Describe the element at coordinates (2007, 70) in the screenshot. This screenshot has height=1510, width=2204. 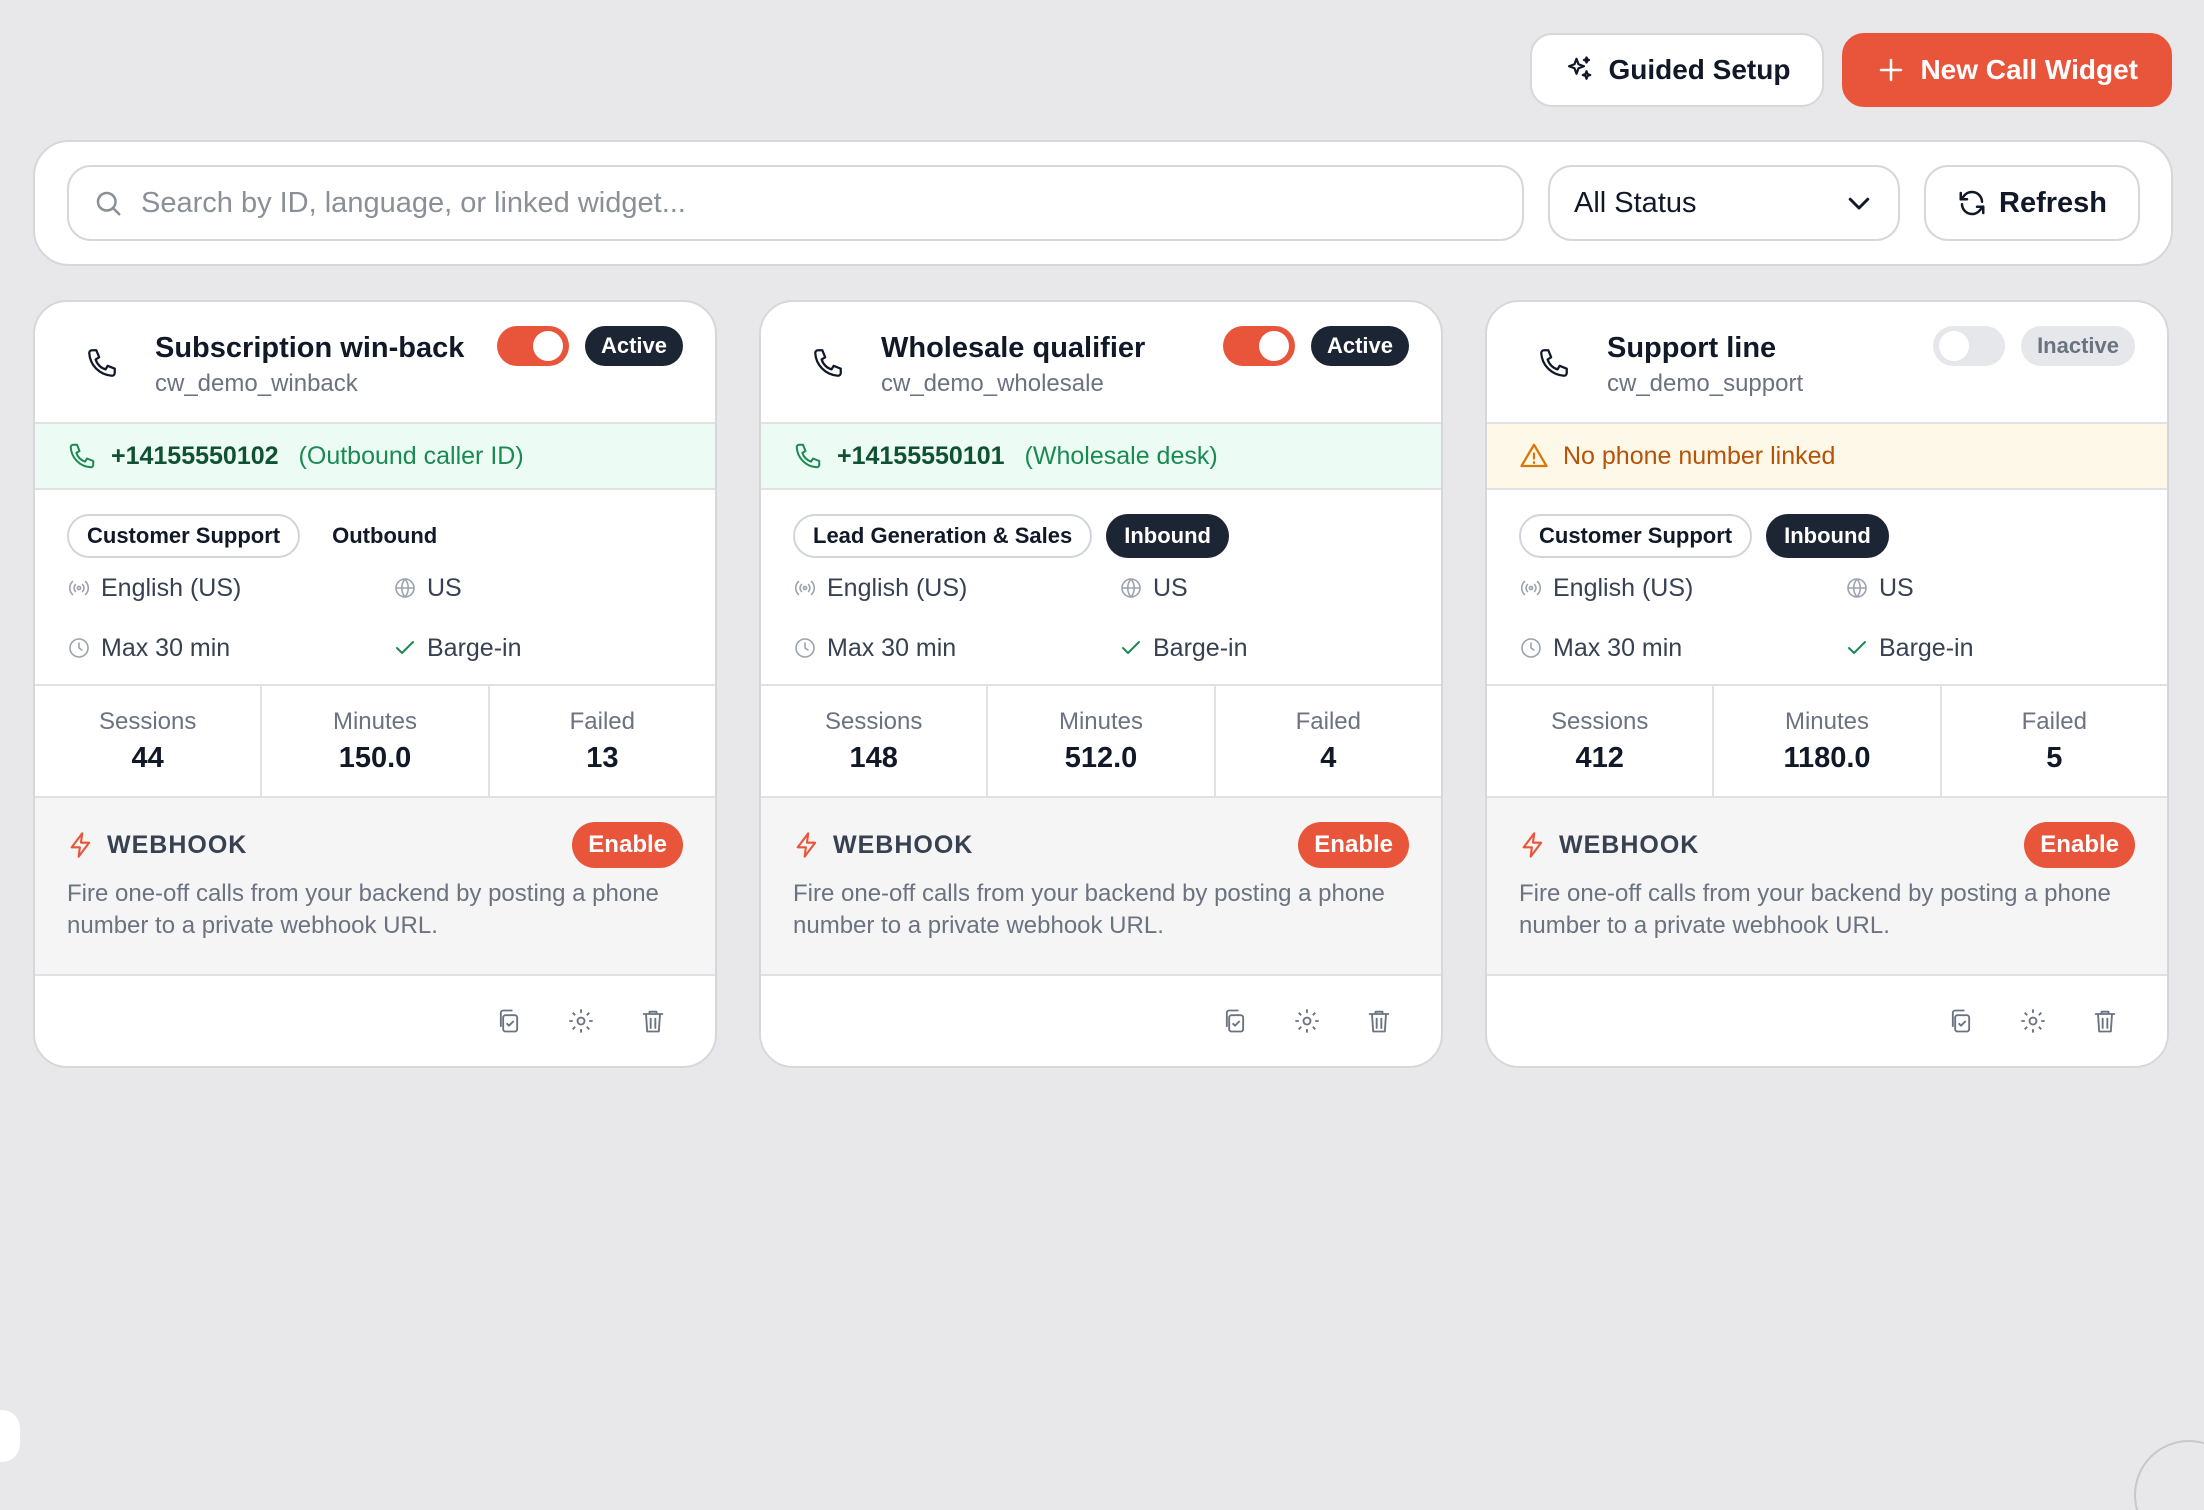
I see `new-call-widget-button: New Call Widget` at that location.